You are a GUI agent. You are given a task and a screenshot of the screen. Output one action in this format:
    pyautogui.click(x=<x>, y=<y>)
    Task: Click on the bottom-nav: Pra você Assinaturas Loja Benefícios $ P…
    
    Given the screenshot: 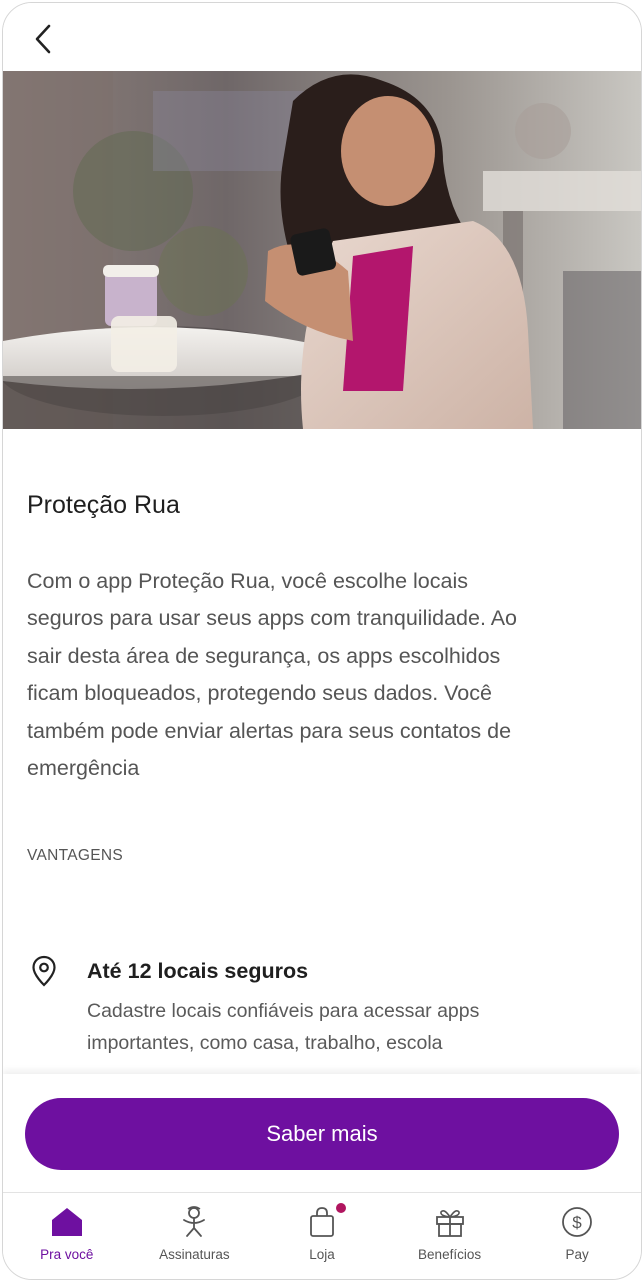 What is the action you would take?
    pyautogui.click(x=322, y=1235)
    